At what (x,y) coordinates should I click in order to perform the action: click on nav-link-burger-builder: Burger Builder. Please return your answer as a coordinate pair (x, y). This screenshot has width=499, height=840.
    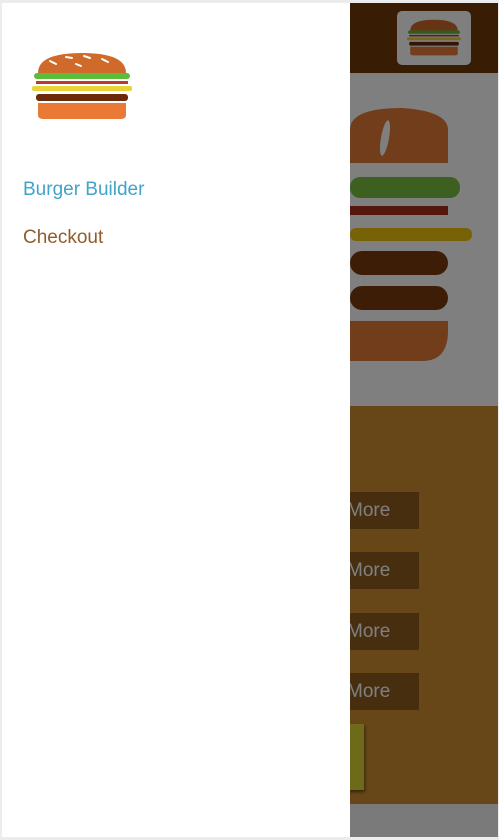
    Looking at the image, I should click on (83, 190).